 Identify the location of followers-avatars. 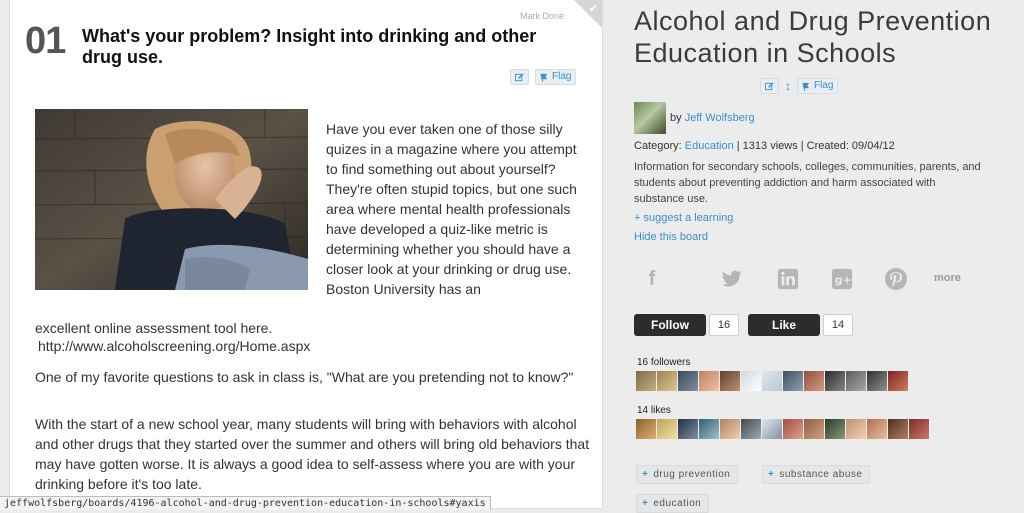
(772, 381).